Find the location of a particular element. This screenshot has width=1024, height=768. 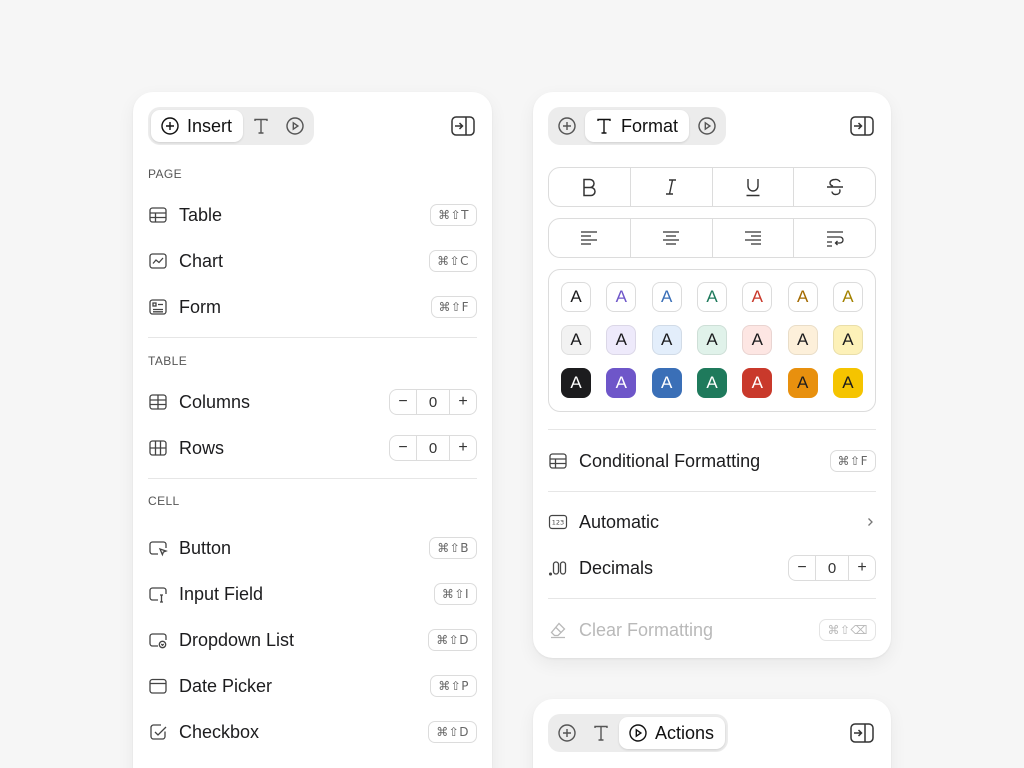

checkbox-icon is located at coordinates (158, 732).